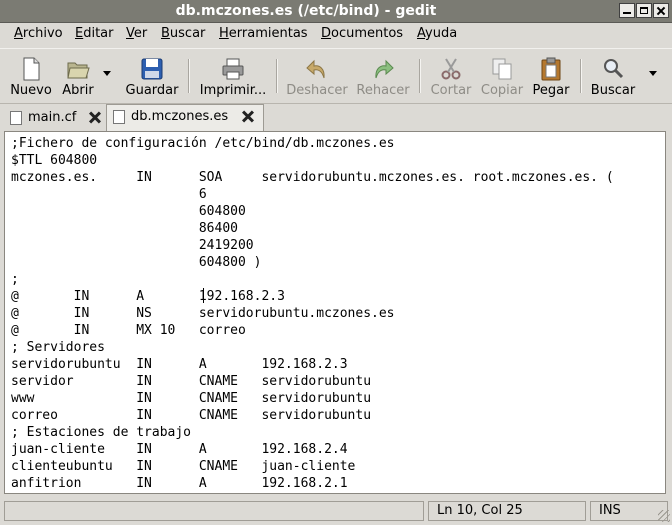 This screenshot has height=525, width=672. What do you see at coordinates (306, 11) in the screenshot?
I see `window-title: db.mczones.es (/etc/bind) - gedit` at bounding box center [306, 11].